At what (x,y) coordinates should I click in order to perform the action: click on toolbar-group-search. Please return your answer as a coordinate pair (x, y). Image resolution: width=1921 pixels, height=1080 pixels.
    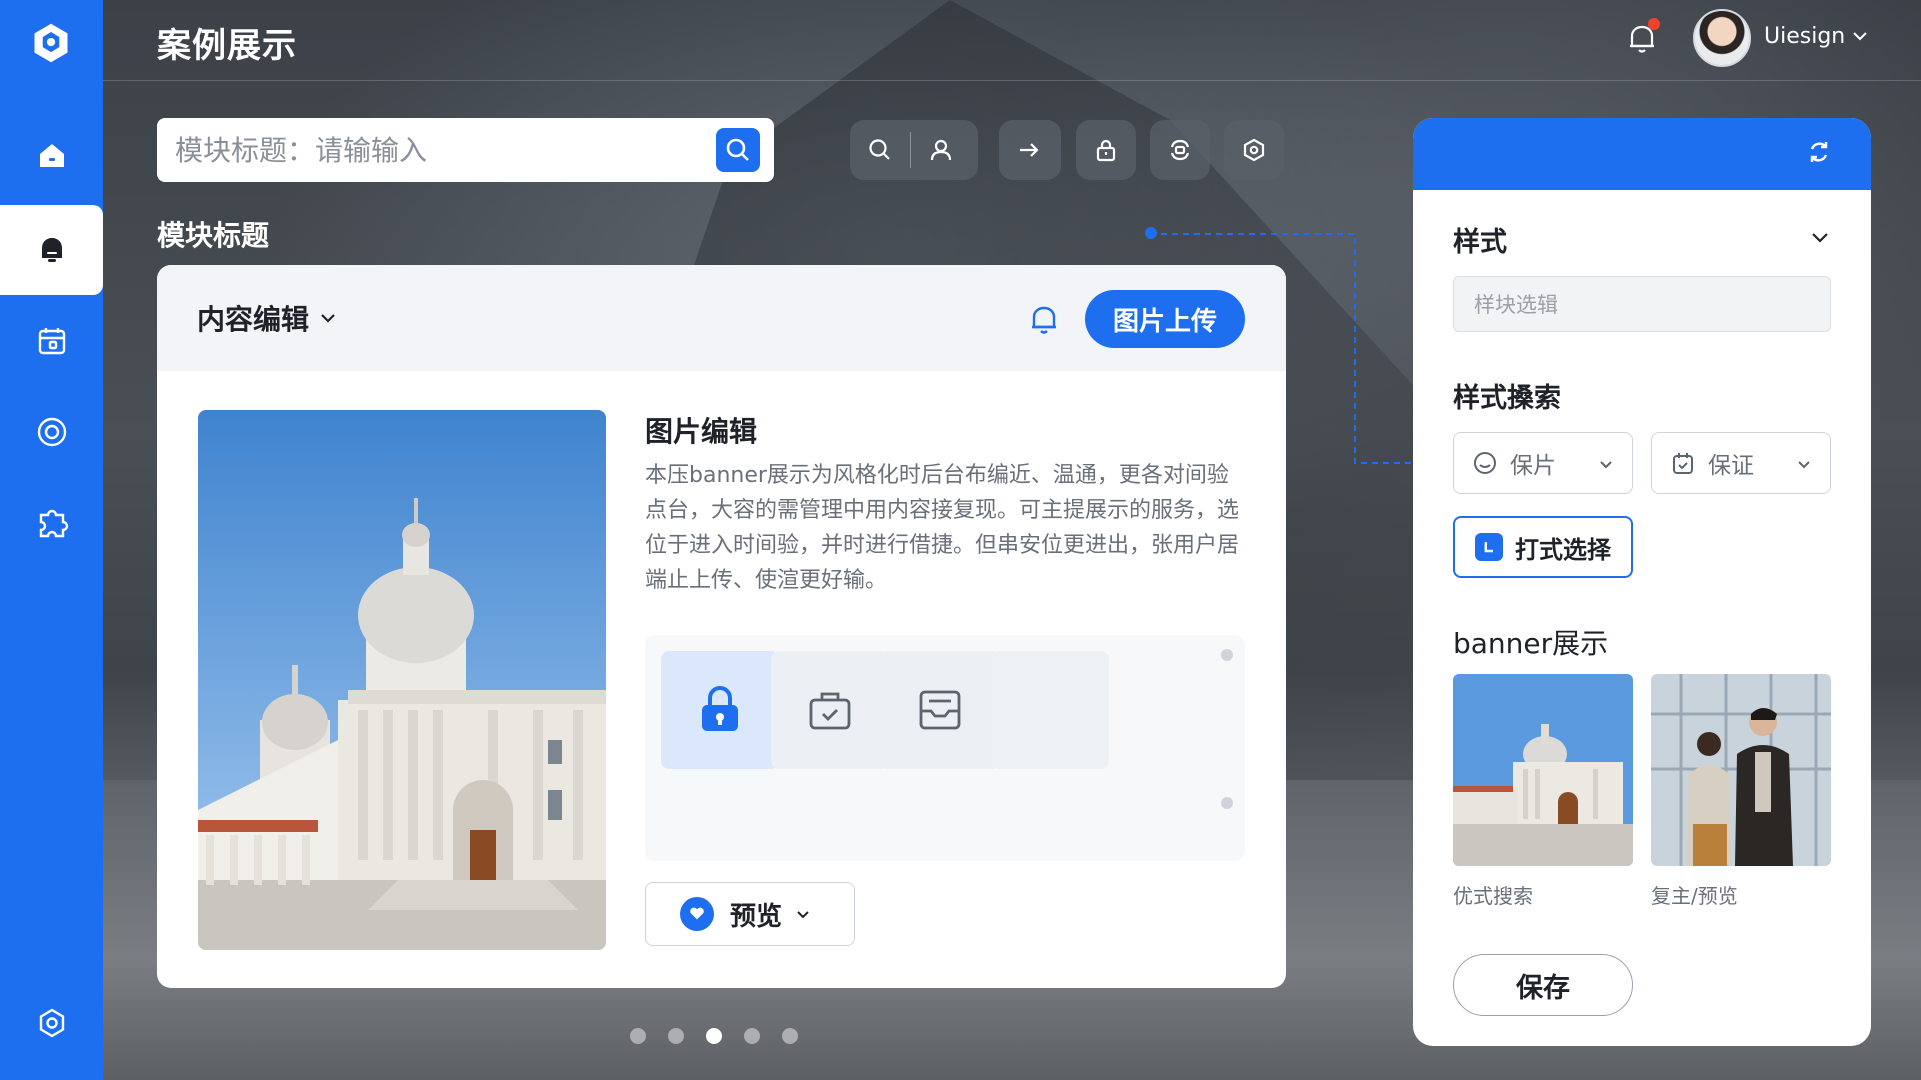
    Looking at the image, I should click on (914, 150).